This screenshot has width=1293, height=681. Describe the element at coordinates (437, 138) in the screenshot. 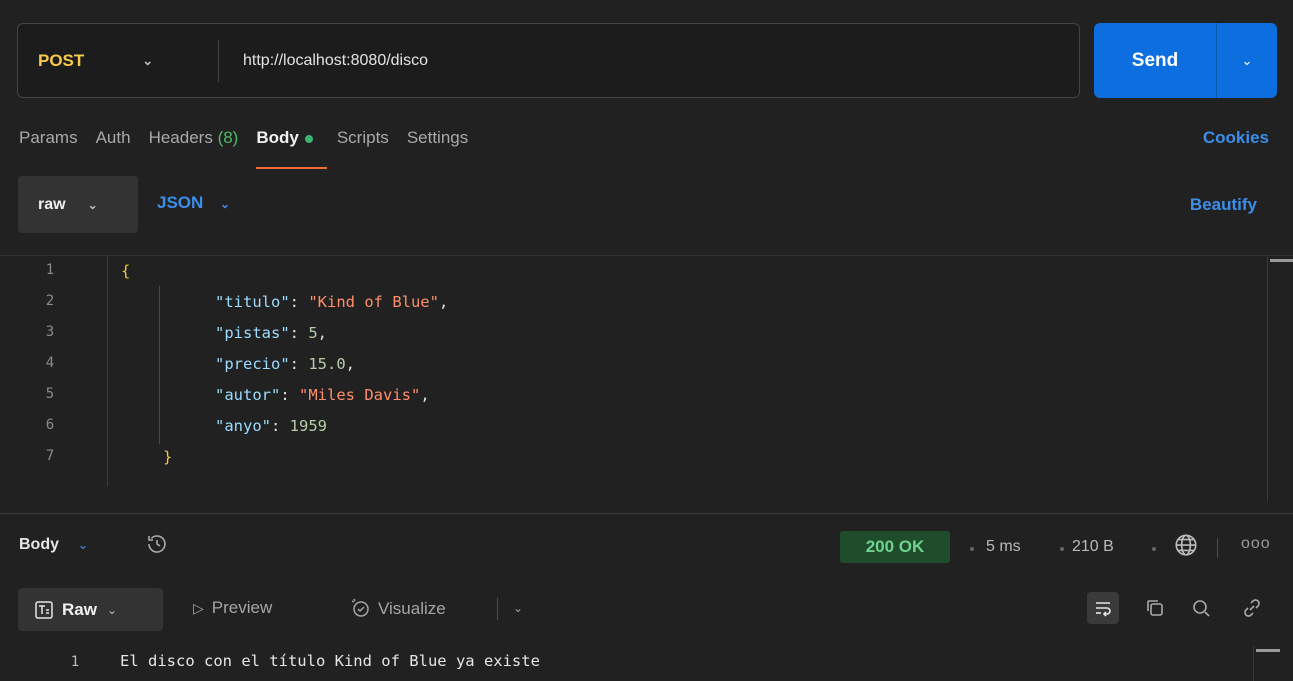

I see `tab-settings: Settings` at that location.